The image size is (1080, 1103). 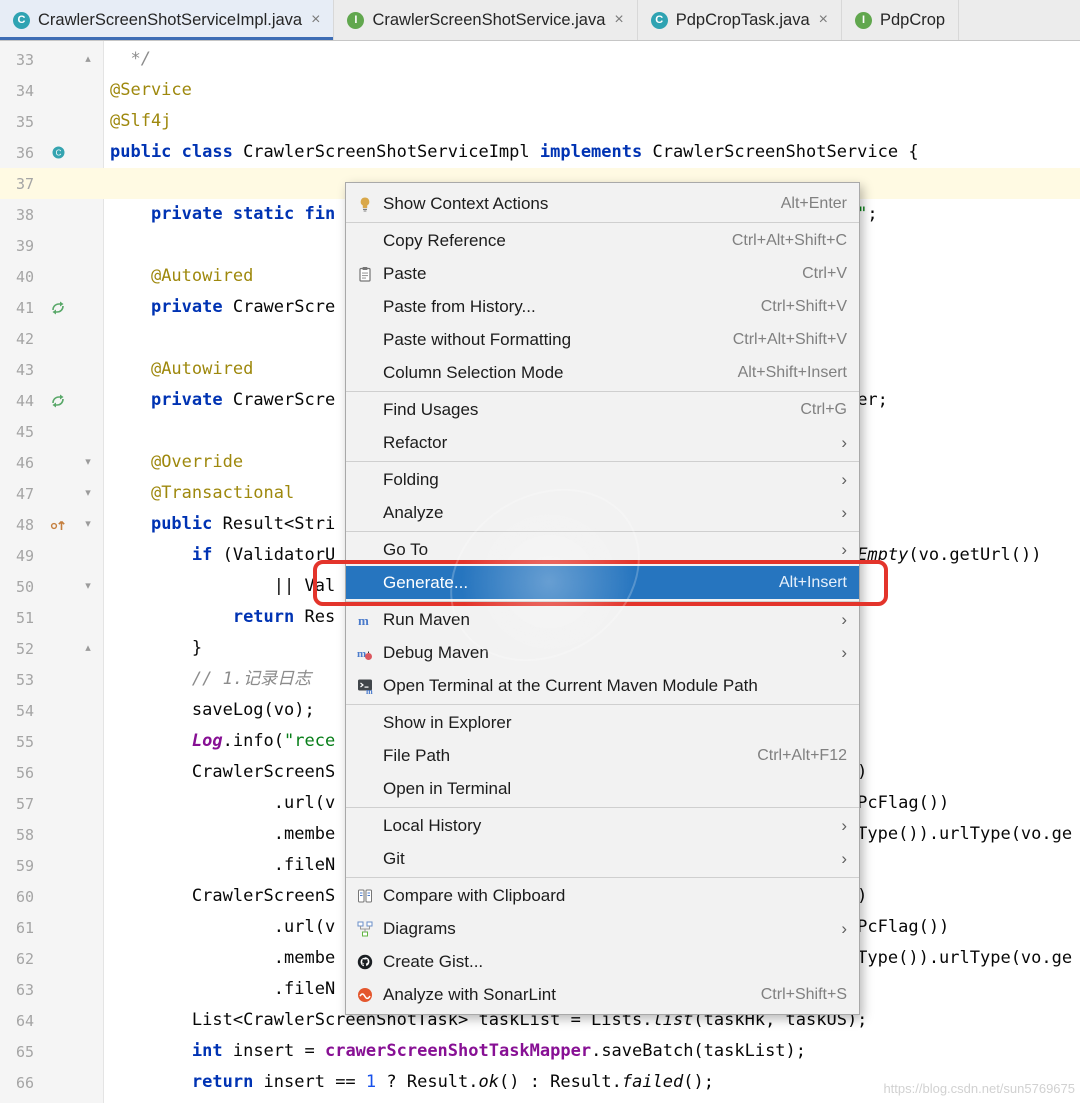 I want to click on code-text: public Result<Stri, so click(x=219, y=524).